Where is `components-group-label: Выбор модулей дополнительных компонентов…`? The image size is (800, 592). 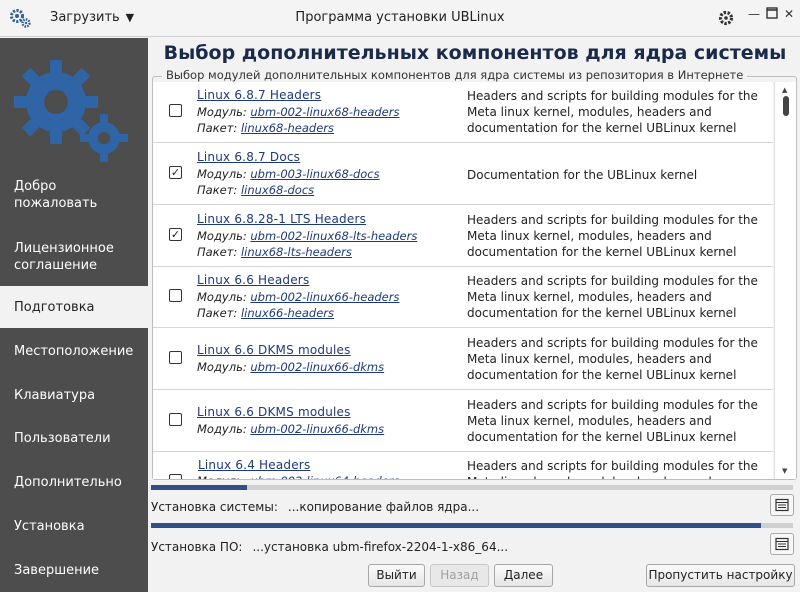
components-group-label: Выбор модулей дополнительных компонентов… is located at coordinates (455, 75).